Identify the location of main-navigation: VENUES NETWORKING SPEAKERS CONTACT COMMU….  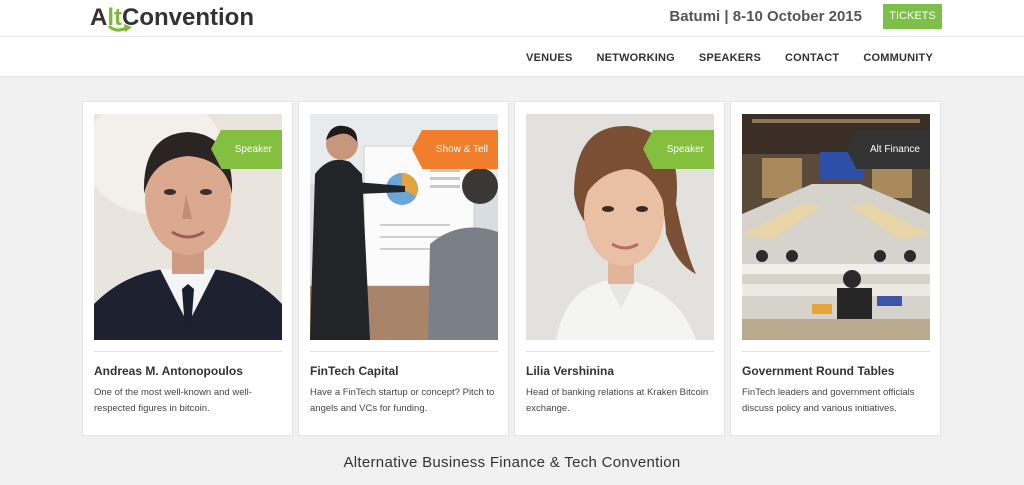
(512, 56).